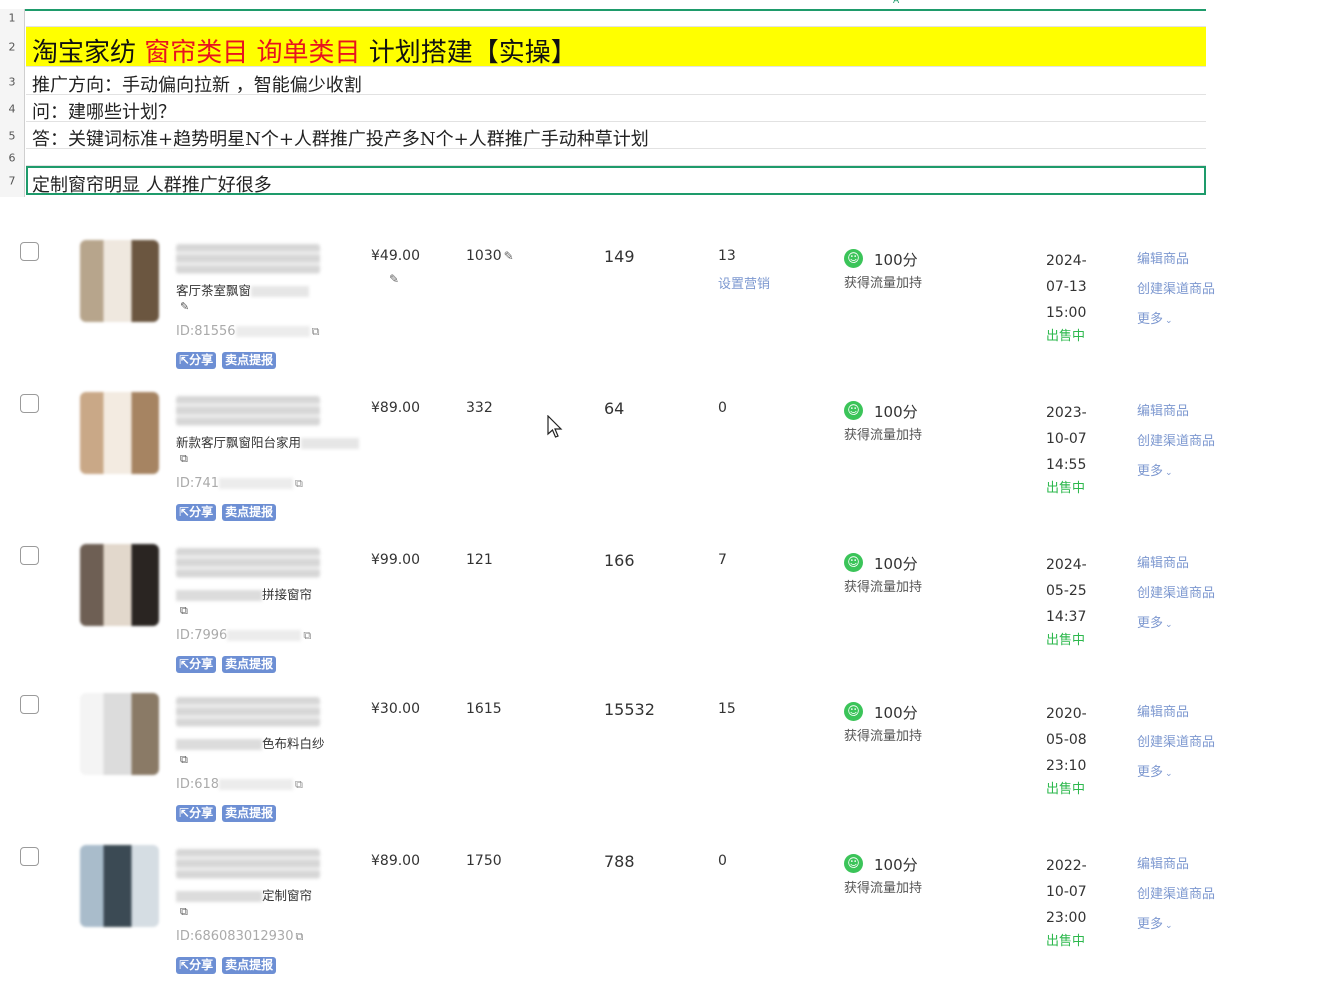 The height and width of the screenshot is (1007, 1340). What do you see at coordinates (12, 108) in the screenshot?
I see `row-number: 4` at bounding box center [12, 108].